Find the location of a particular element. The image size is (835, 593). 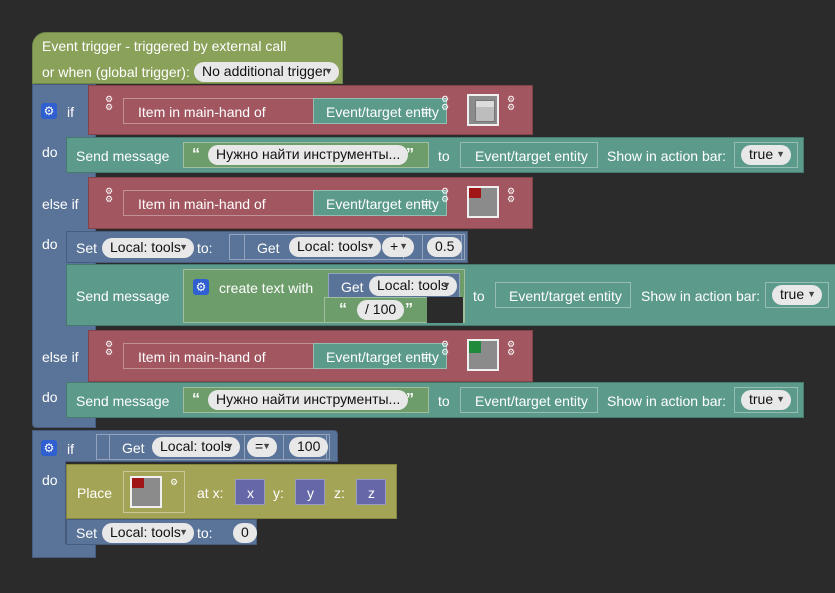

global-trigger-dropdown: No additional trigger ▼ is located at coordinates (266, 72).